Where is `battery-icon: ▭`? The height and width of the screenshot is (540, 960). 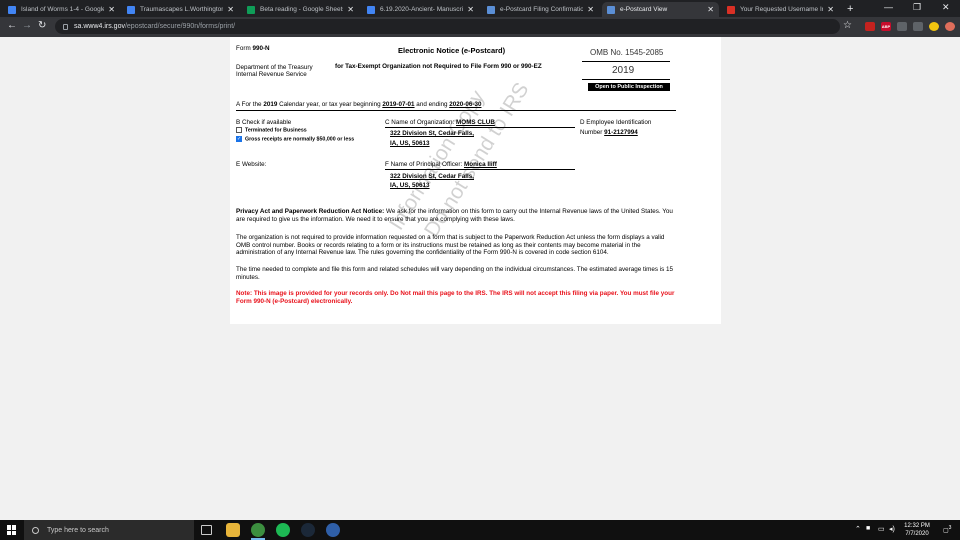
battery-icon: ▭ is located at coordinates (881, 529).